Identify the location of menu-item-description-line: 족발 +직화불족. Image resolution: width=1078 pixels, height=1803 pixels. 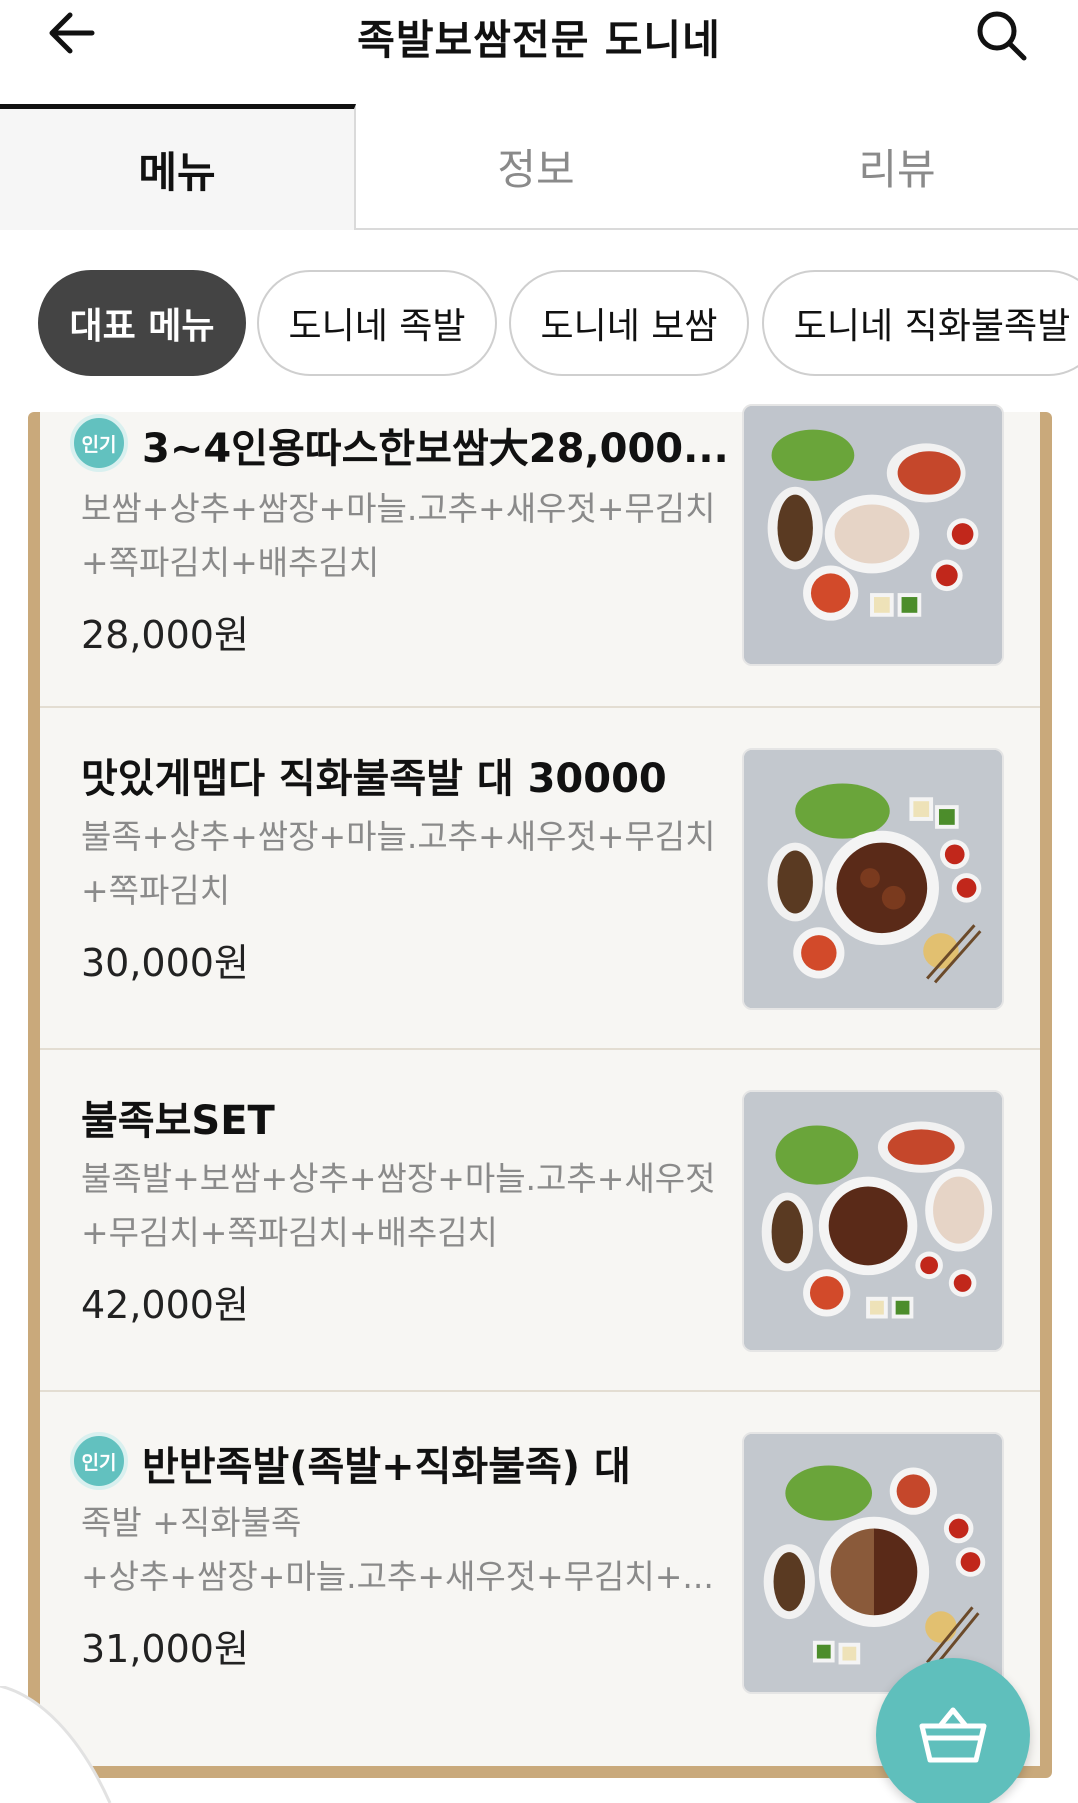
(191, 1522).